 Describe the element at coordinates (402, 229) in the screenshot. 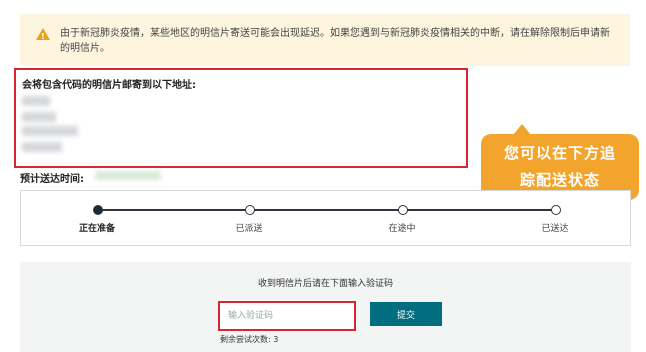

I see `step-label-in-transit: 在途中` at that location.